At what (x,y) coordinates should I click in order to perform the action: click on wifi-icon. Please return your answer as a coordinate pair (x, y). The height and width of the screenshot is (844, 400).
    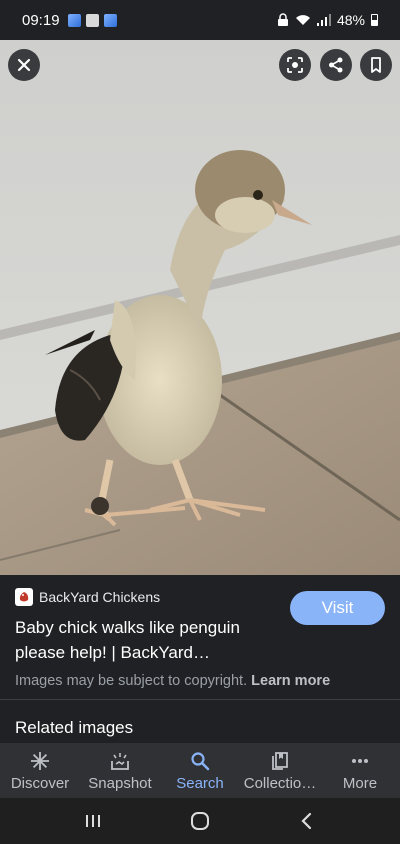
    Looking at the image, I should click on (302, 20).